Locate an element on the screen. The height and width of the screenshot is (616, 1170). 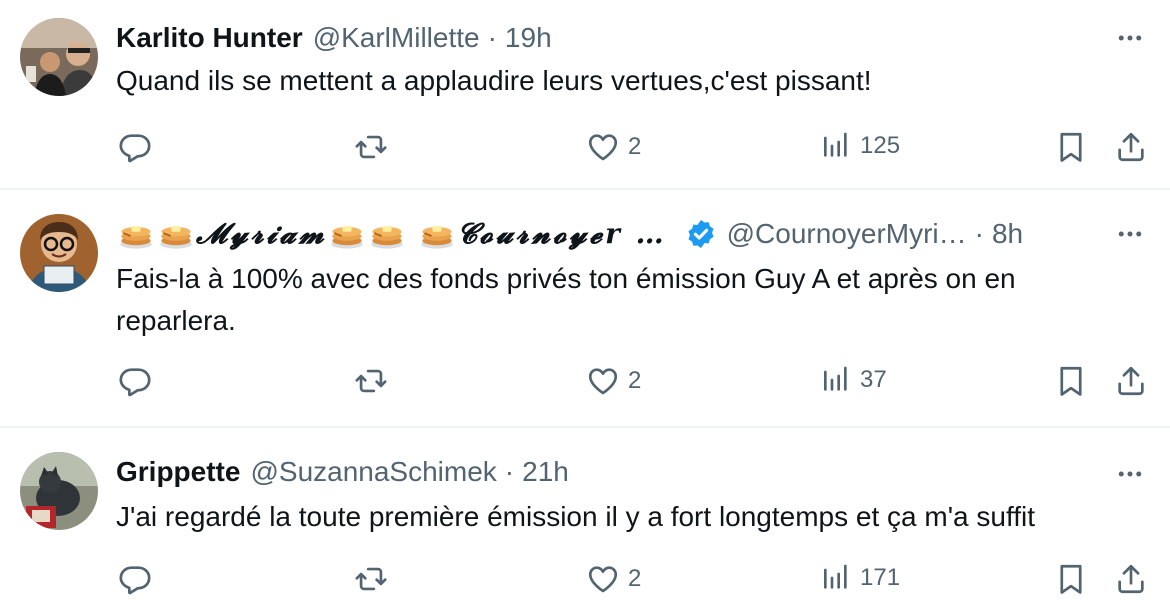
tweet-actions: 2 125 is located at coordinates (585, 146).